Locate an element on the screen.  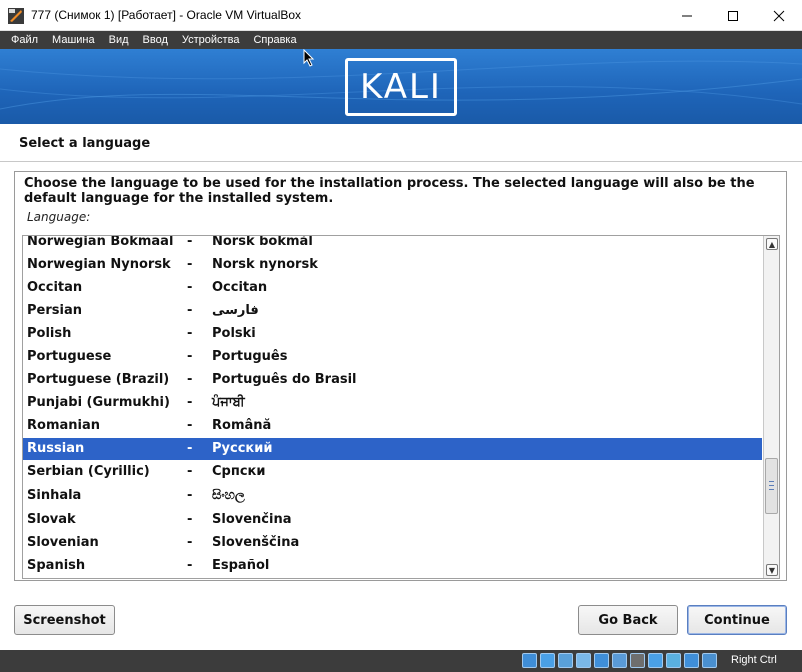
video-capture-icon is located at coordinates (655, 660).